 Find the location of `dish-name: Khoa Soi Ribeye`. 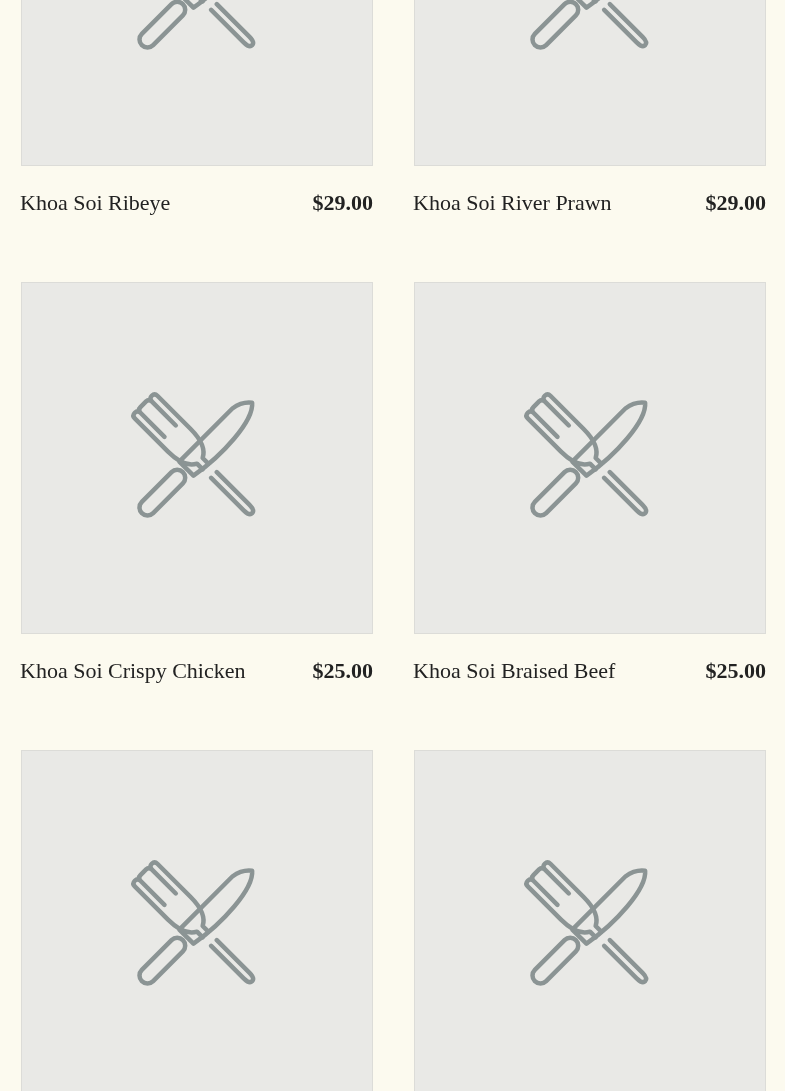

dish-name: Khoa Soi Ribeye is located at coordinates (95, 203).